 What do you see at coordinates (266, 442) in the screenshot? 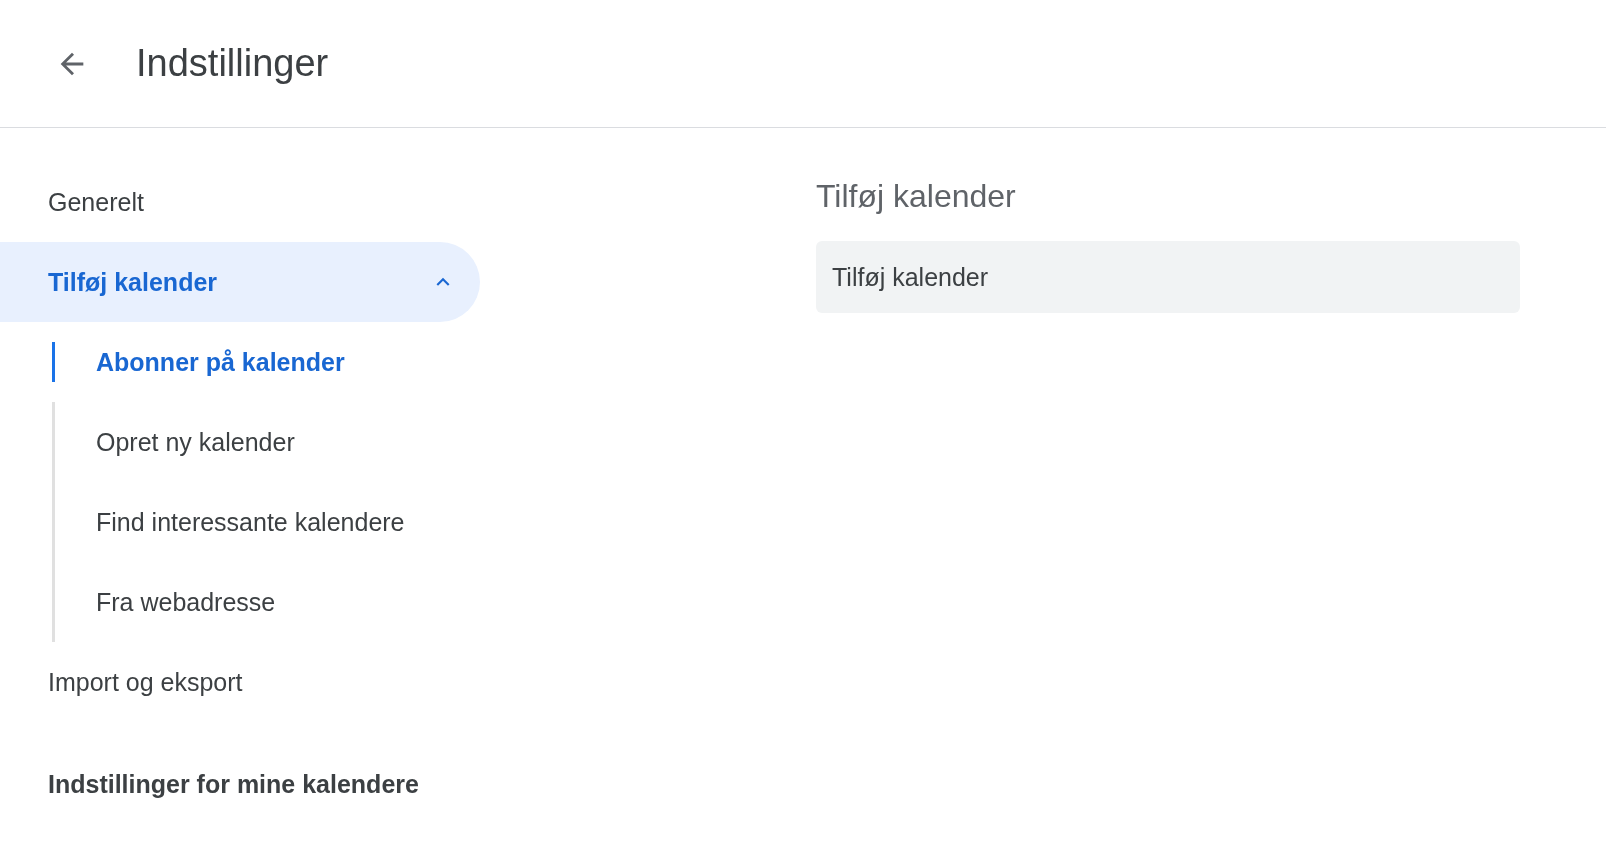
I see `sidebar-subitem: Opret ny kalender` at bounding box center [266, 442].